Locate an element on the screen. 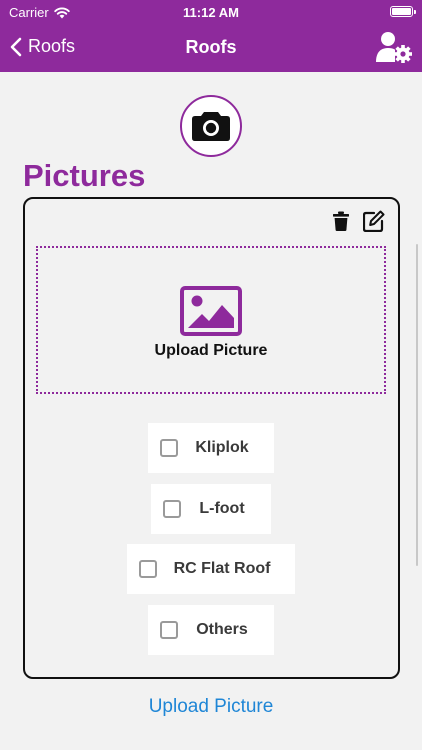  edit-icon is located at coordinates (374, 221).